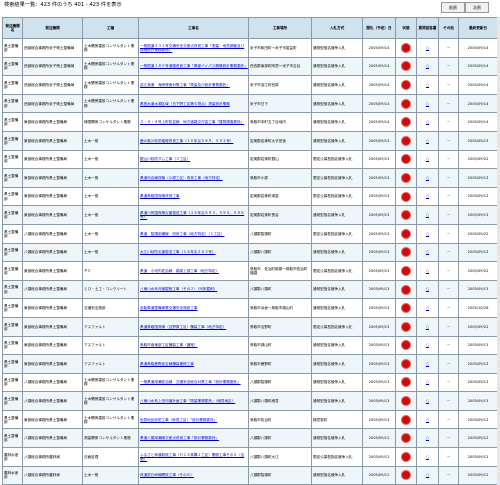 The image size is (500, 485). I want to click on title-cell: 大江川砂防災害復旧工事（１６年災２６３号）, so click(193, 252).